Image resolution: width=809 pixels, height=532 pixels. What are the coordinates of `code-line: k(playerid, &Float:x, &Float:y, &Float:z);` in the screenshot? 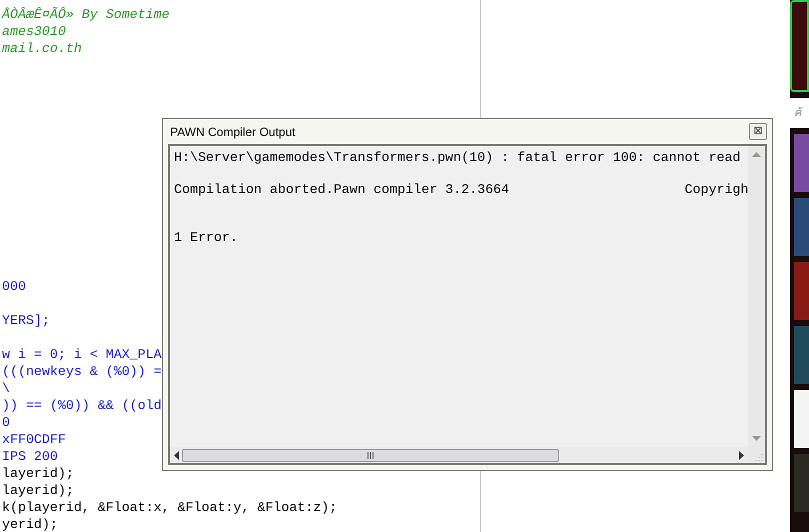 It's located at (169, 507).